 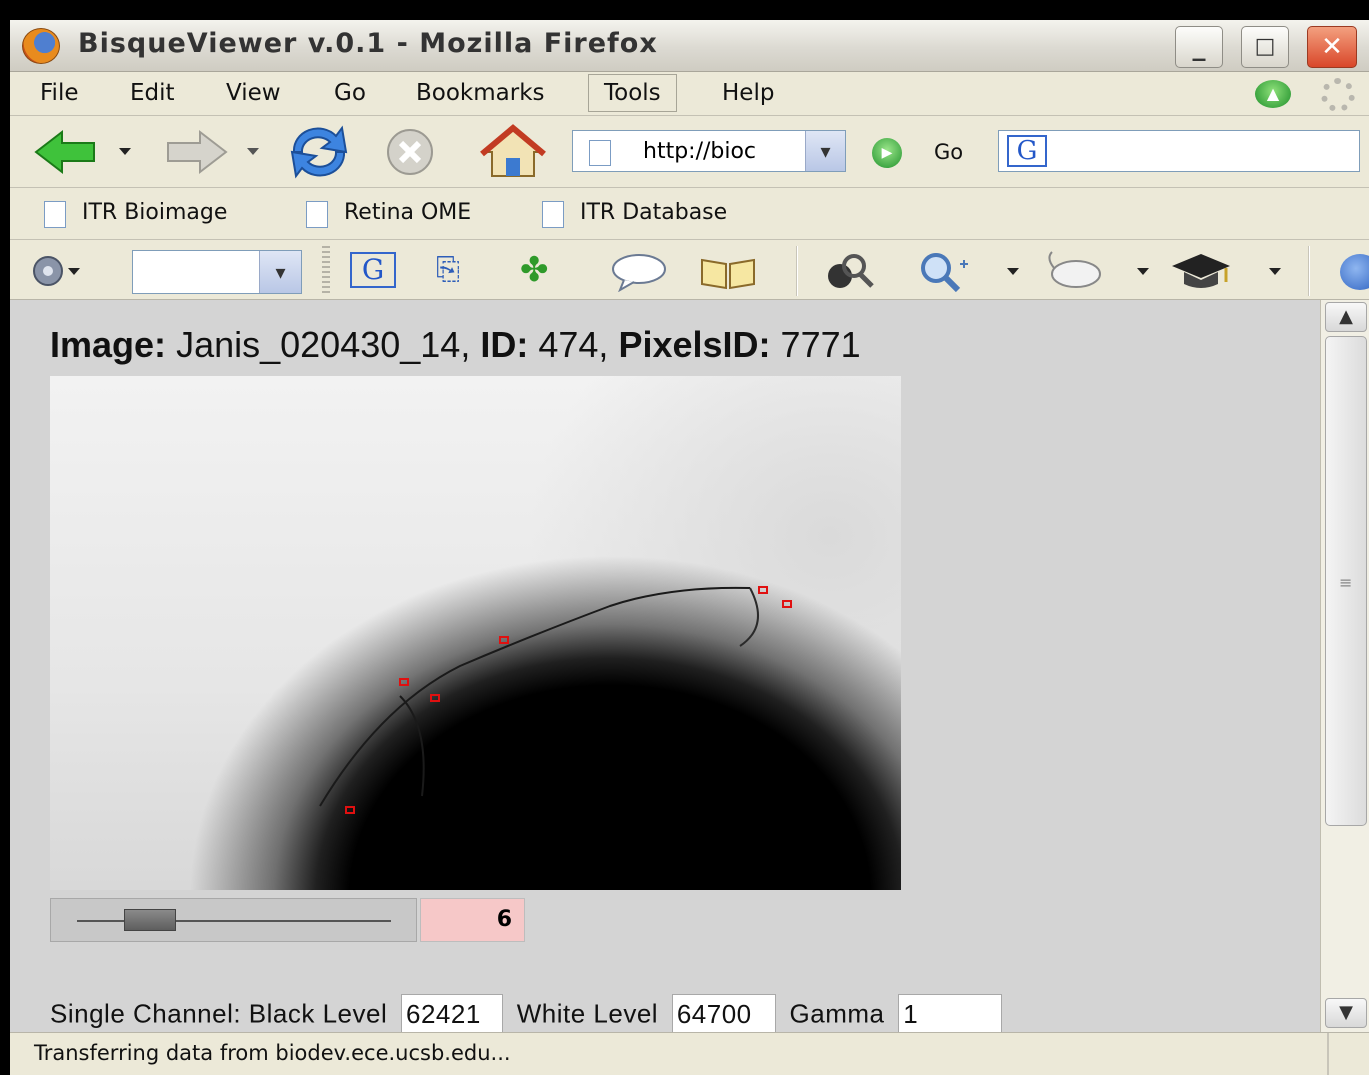 I want to click on info-icon, so click(x=1354, y=272).